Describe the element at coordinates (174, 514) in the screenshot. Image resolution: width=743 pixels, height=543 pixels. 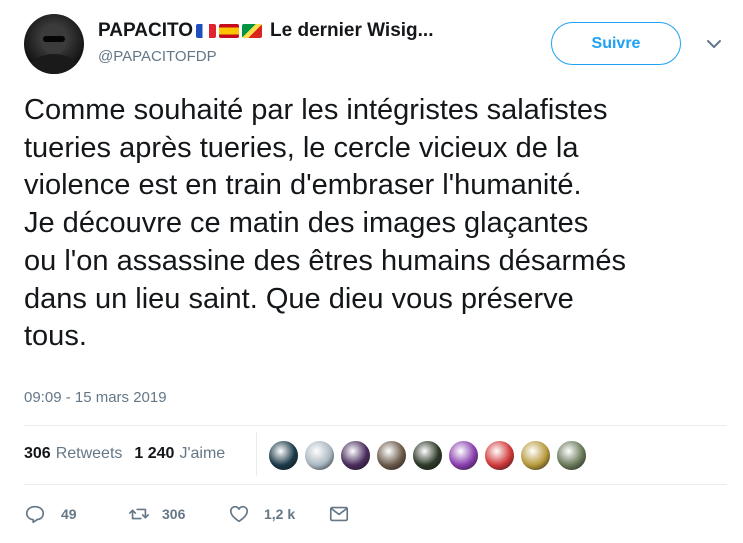
I see `retweet-count: 306` at that location.